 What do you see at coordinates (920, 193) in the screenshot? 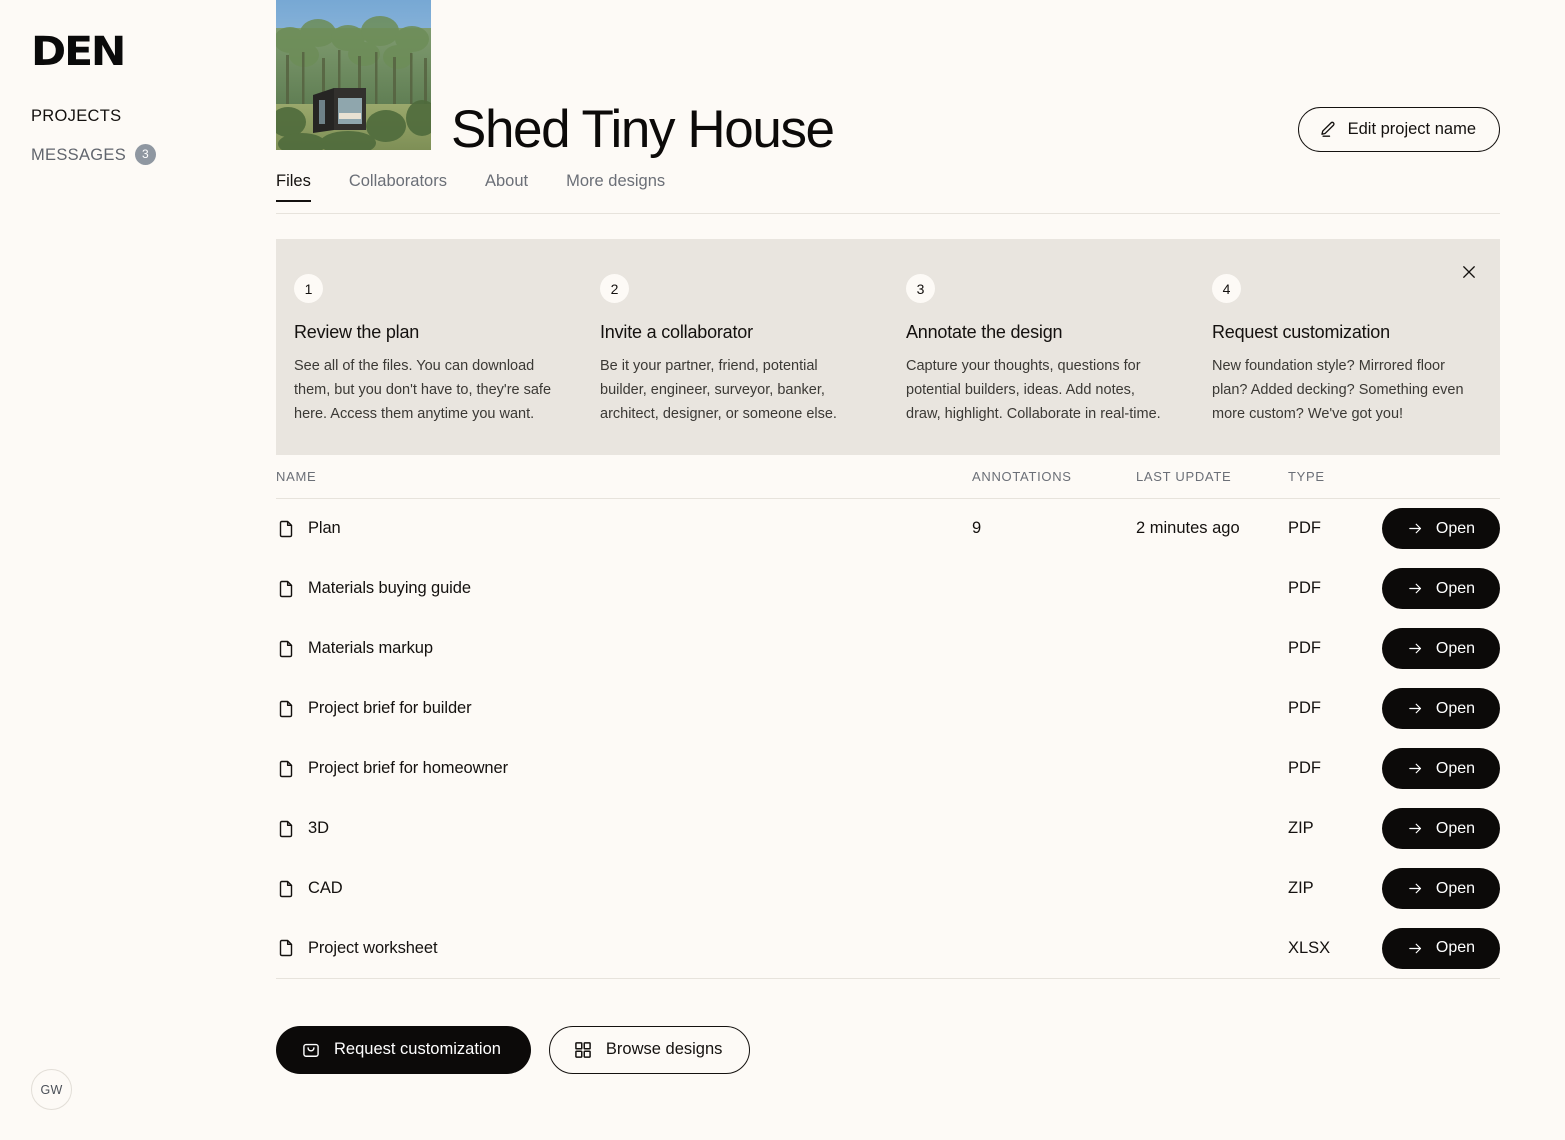
I see `project-tabs: Files Collaborators About More designs` at bounding box center [920, 193].